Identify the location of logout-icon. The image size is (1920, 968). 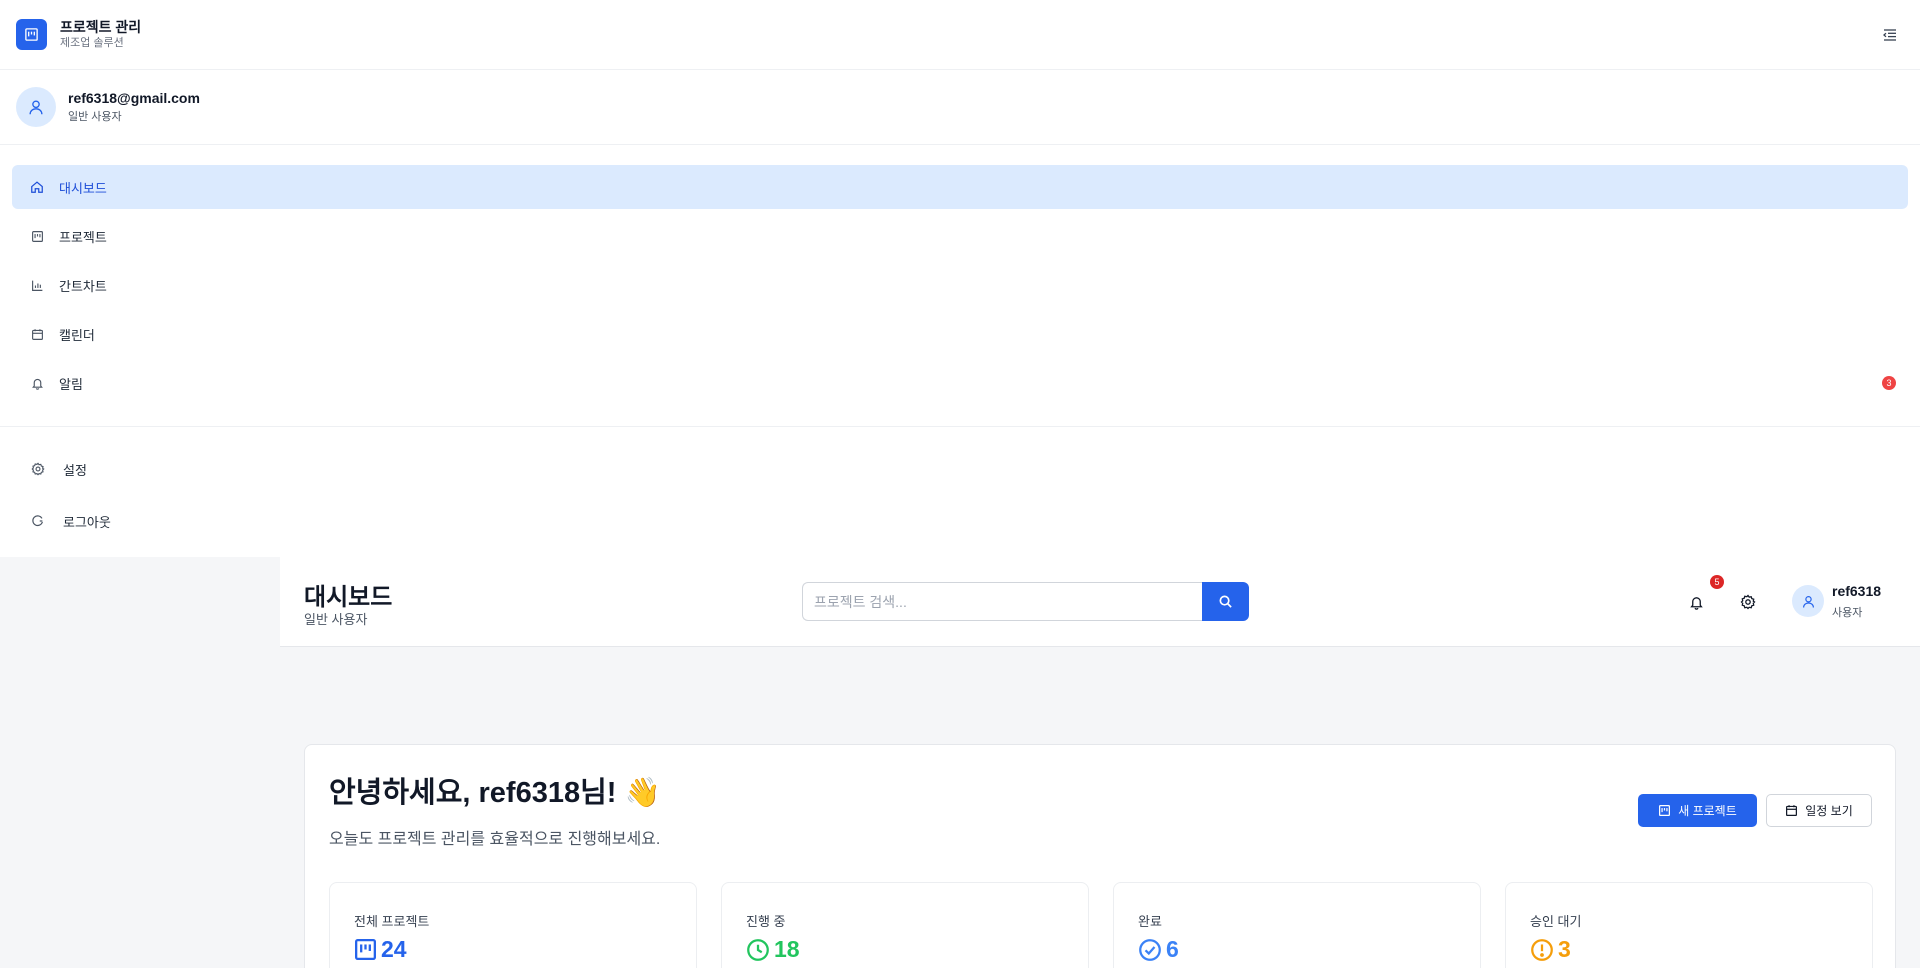
(38, 521).